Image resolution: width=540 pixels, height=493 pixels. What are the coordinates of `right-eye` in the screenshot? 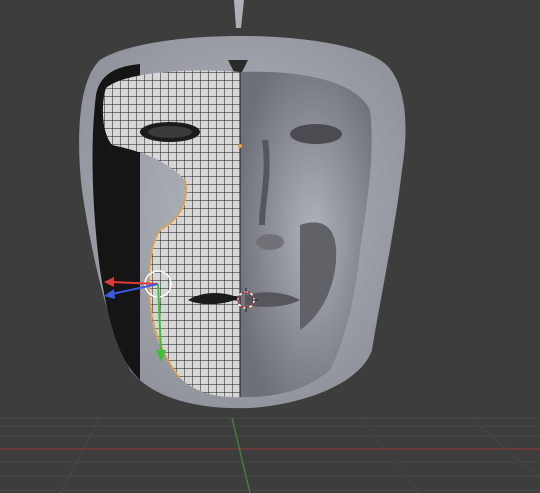 It's located at (316, 134).